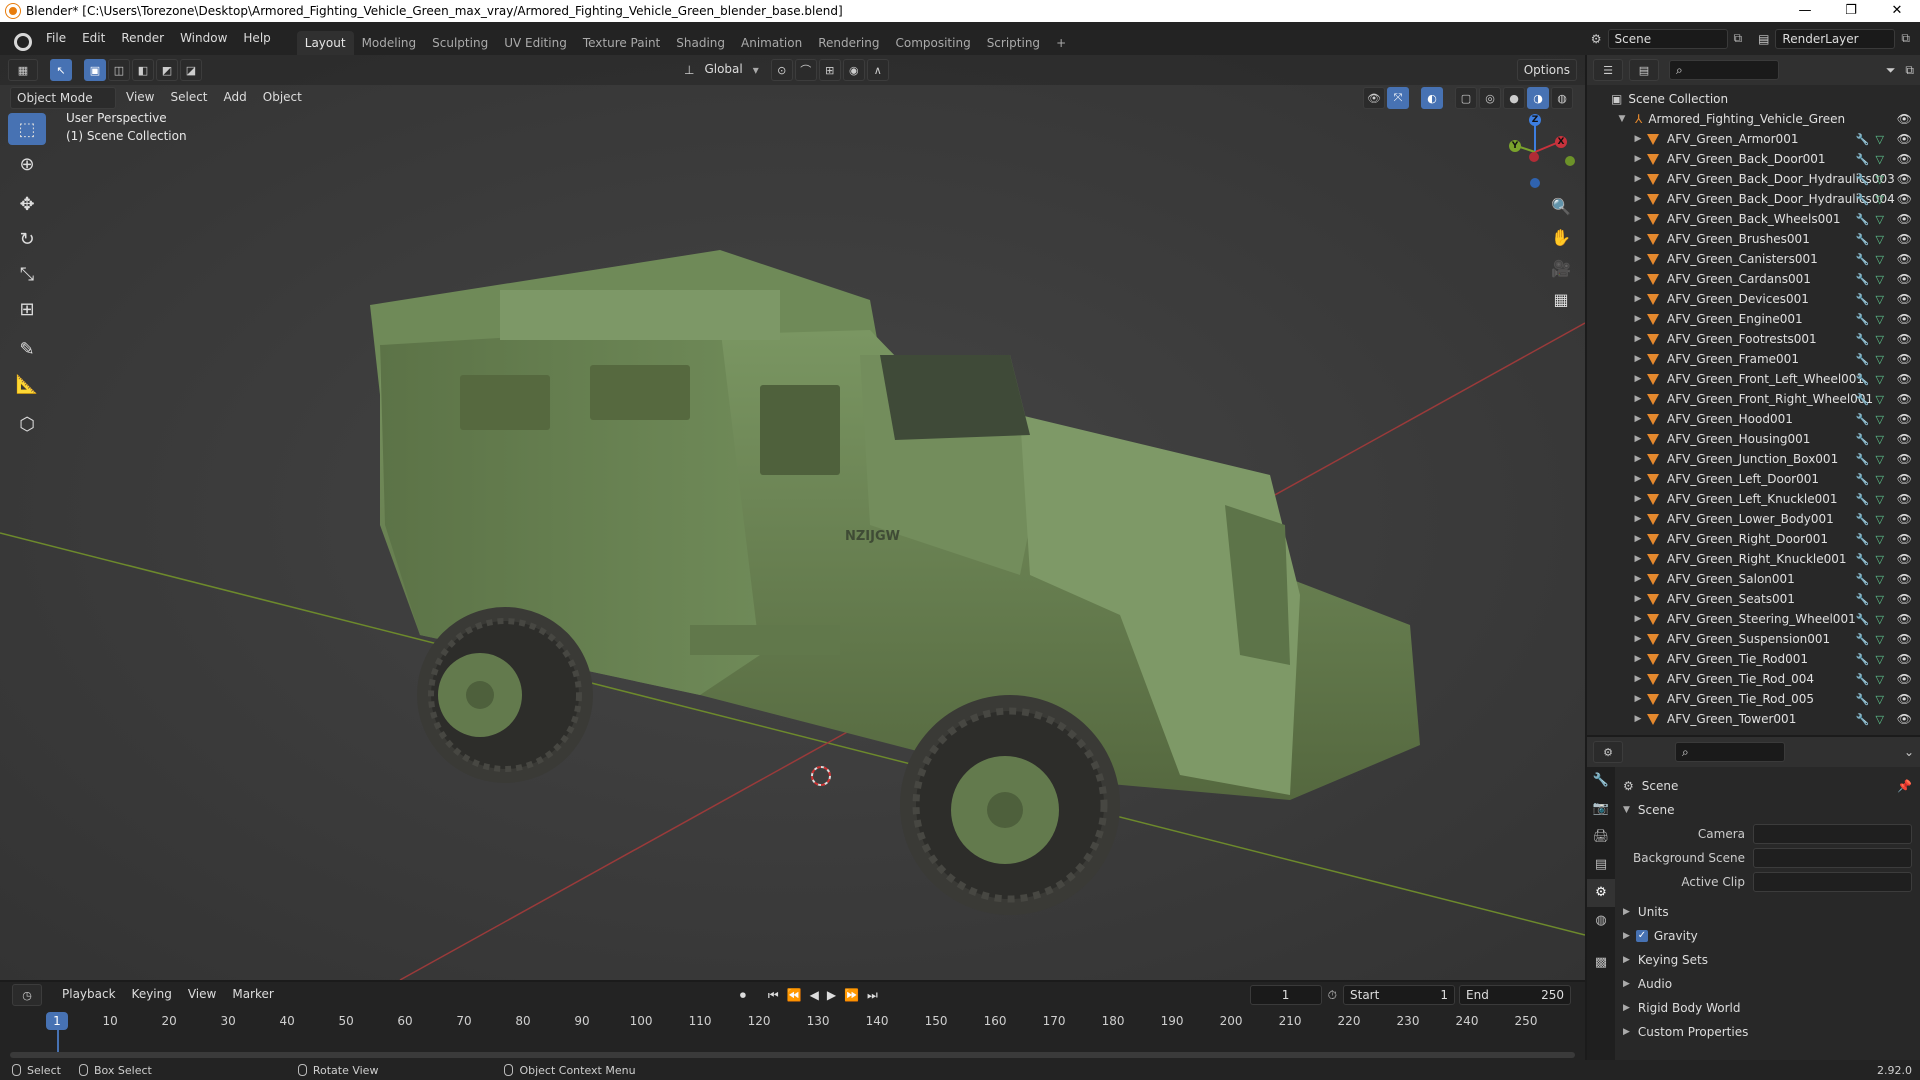  What do you see at coordinates (848, 43) in the screenshot?
I see `tab-rendering: Rendering` at bounding box center [848, 43].